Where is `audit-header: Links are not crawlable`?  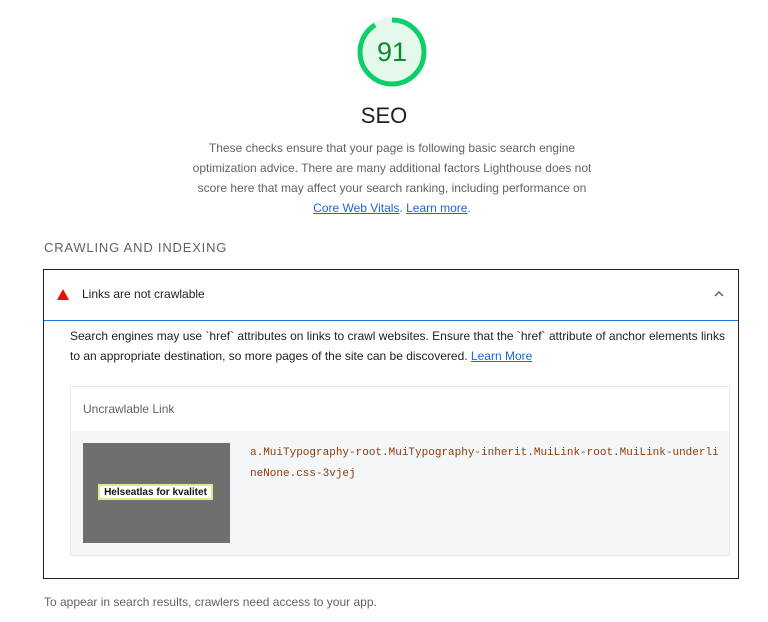
audit-header: Links are not crawlable is located at coordinates (391, 295).